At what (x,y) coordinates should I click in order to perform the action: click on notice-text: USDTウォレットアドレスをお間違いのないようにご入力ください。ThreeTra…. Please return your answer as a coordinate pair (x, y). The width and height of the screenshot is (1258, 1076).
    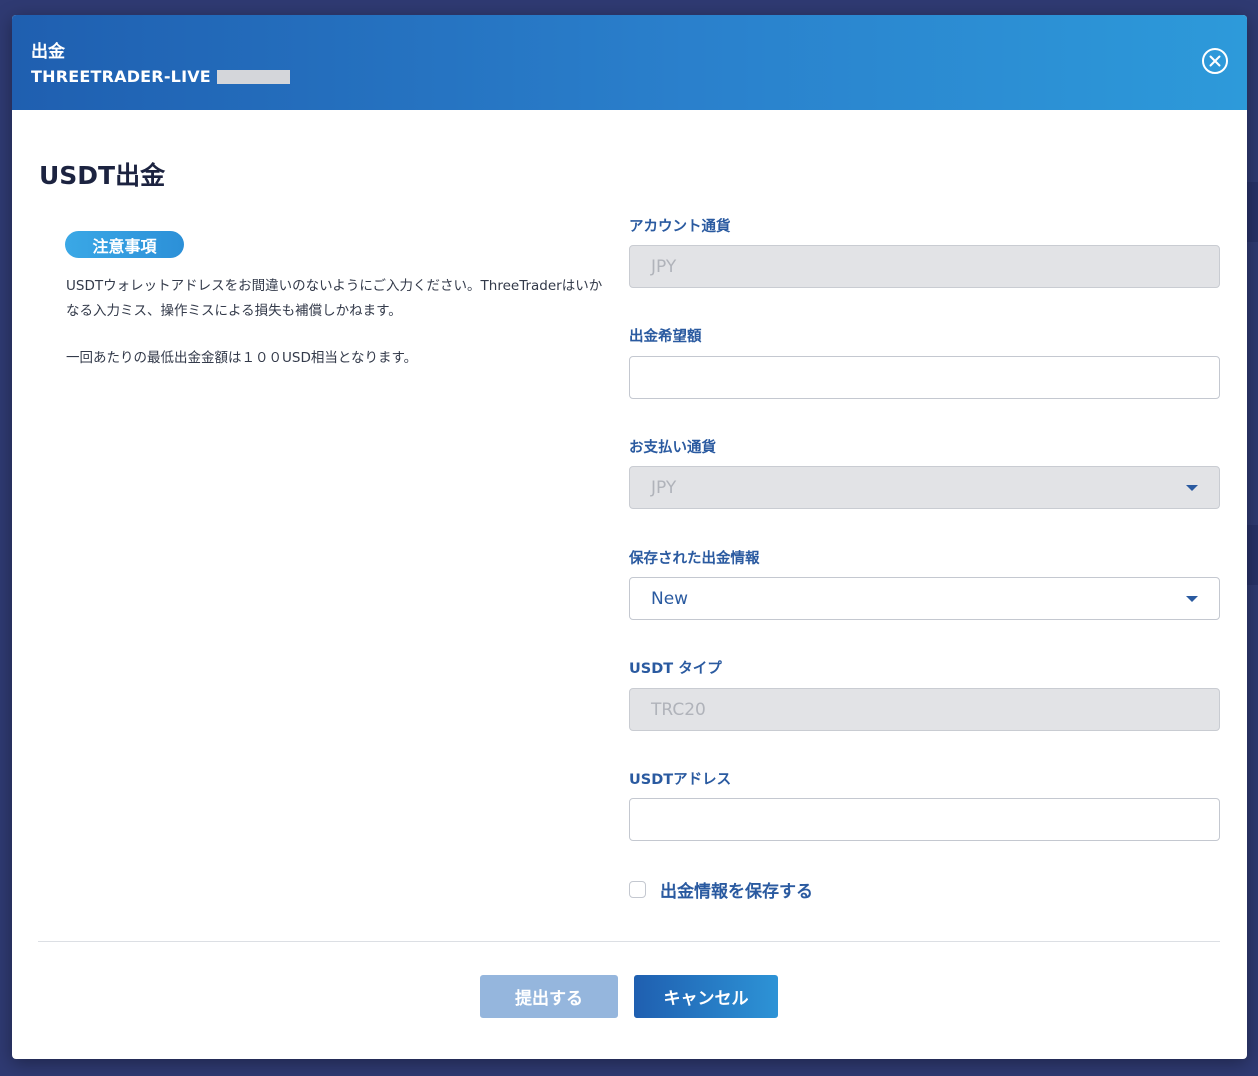
    Looking at the image, I should click on (338, 322).